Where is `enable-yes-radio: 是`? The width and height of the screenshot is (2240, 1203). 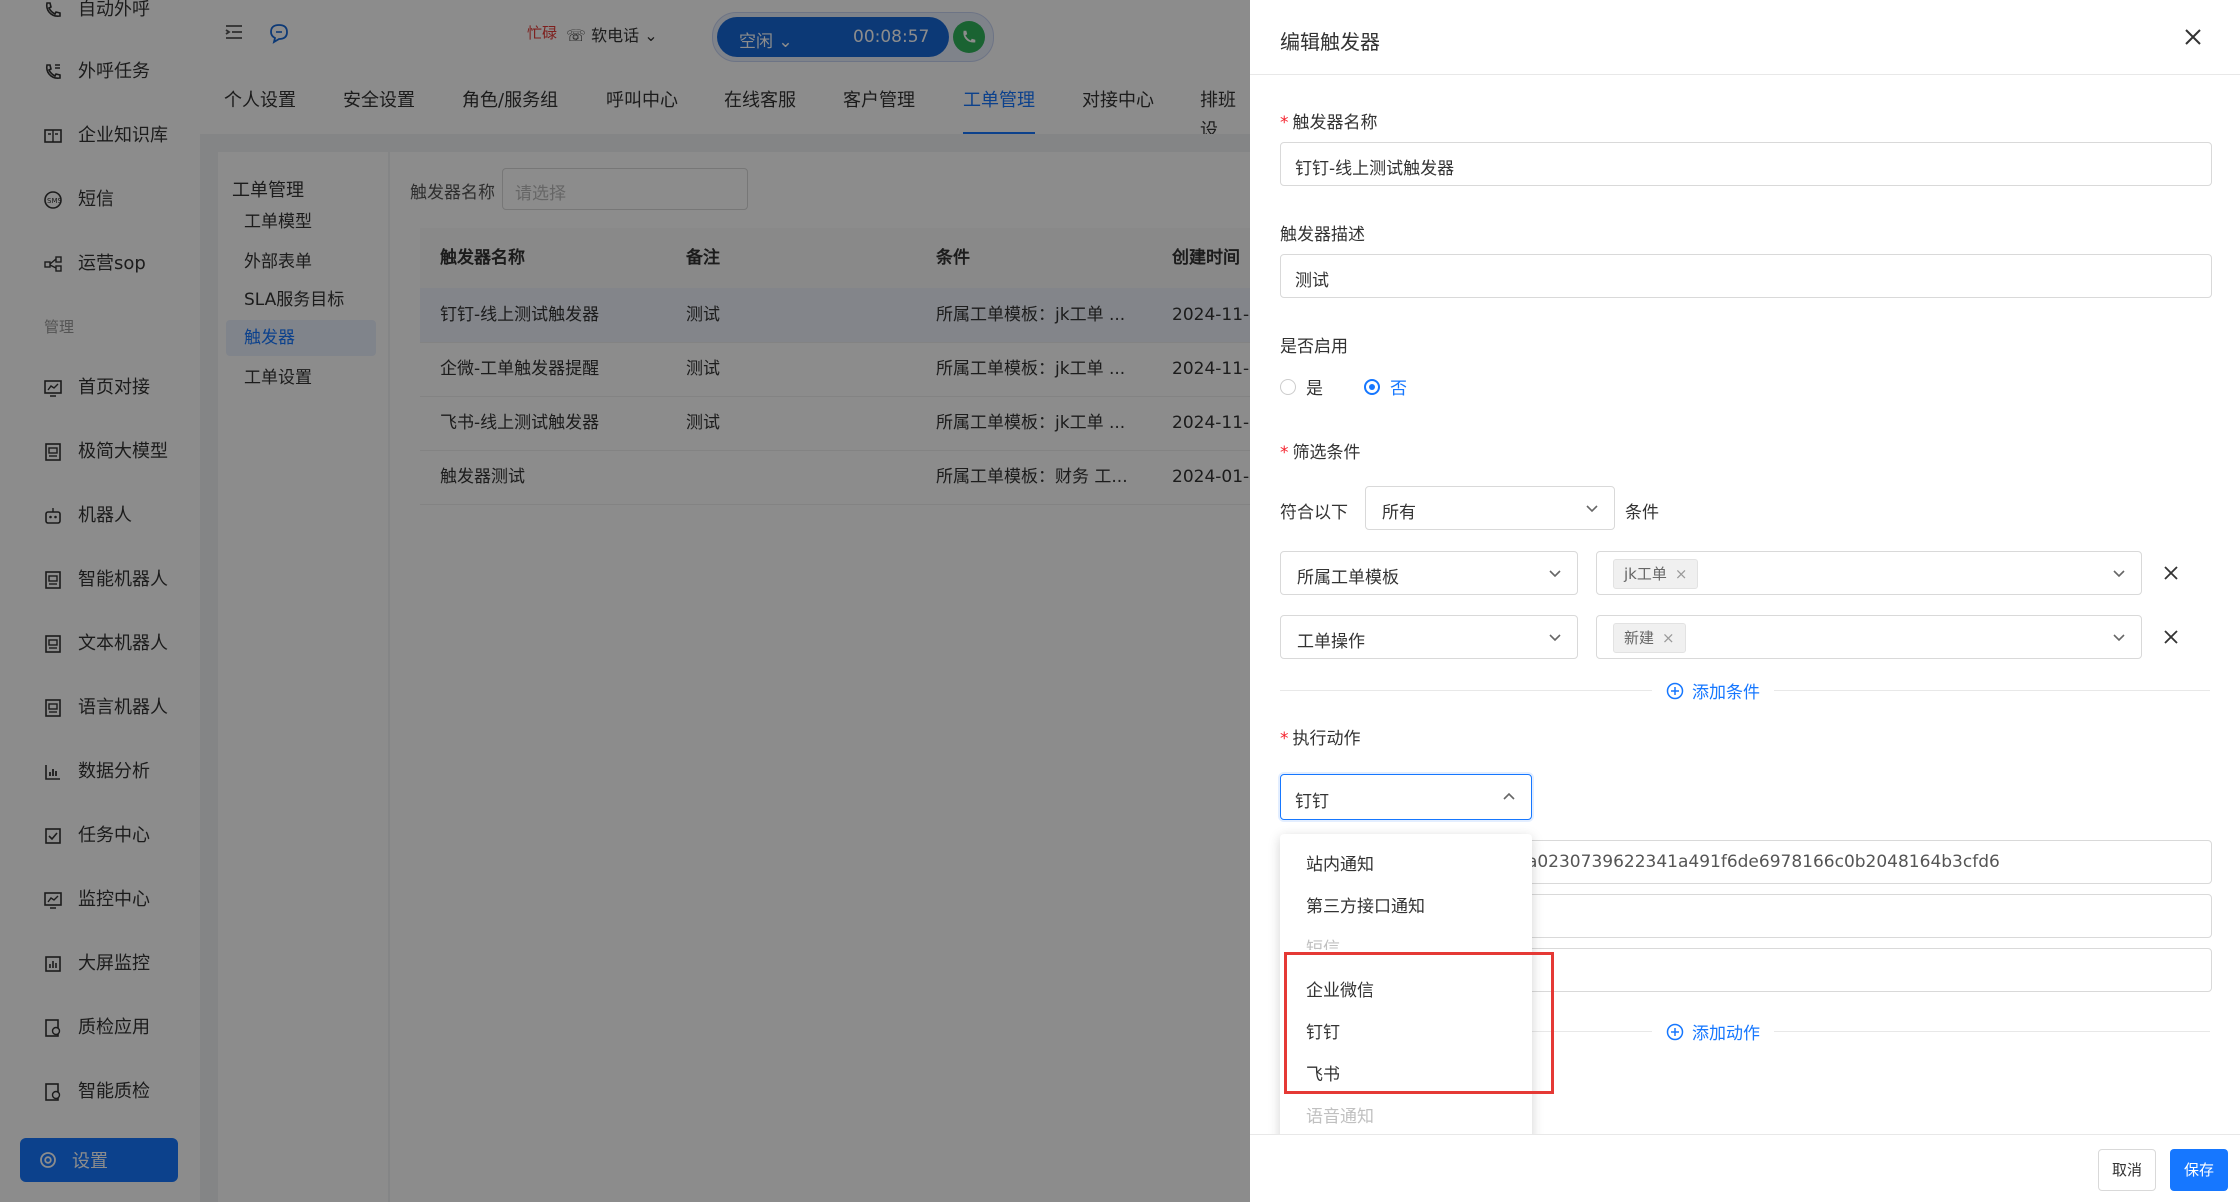 enable-yes-radio: 是 is located at coordinates (1301, 386).